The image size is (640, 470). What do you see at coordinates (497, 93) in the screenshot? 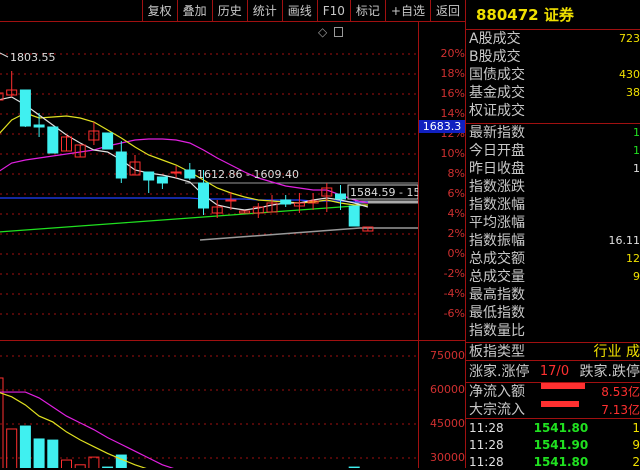
I see `row-label: 基金成交` at bounding box center [497, 93].